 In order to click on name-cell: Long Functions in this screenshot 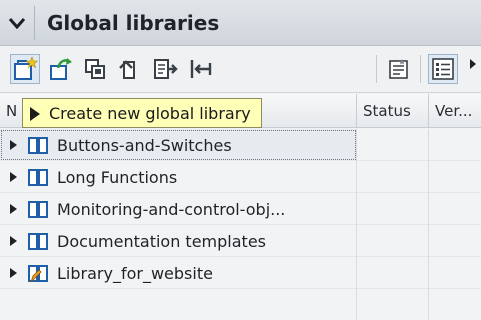, I will do `click(178, 177)`.